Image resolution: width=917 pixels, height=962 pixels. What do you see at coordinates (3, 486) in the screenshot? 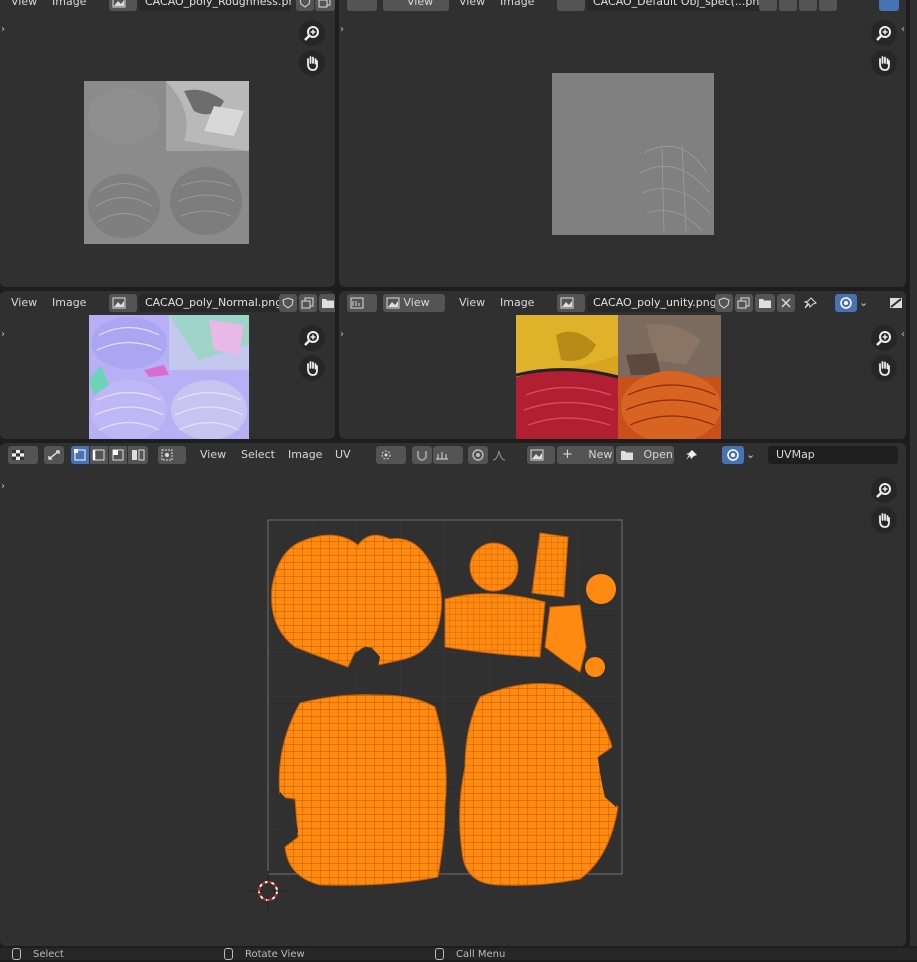
I see `uv-toolbar-toggle-icon: ›` at bounding box center [3, 486].